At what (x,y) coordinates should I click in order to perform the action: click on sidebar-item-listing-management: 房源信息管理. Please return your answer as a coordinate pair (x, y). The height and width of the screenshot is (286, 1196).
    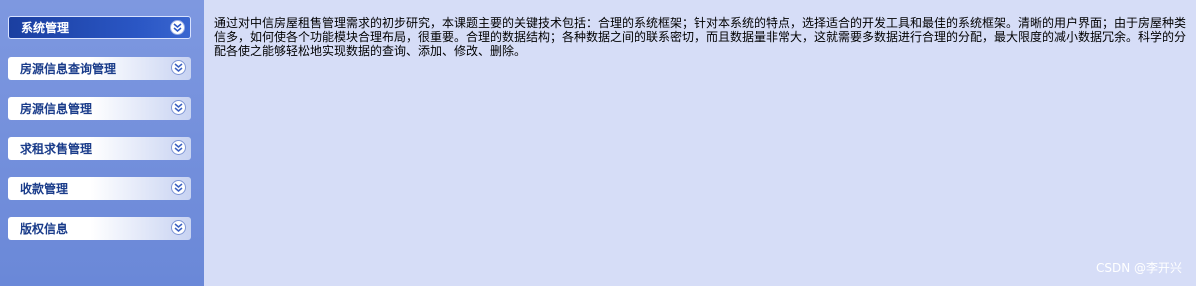
    Looking at the image, I should click on (99, 108).